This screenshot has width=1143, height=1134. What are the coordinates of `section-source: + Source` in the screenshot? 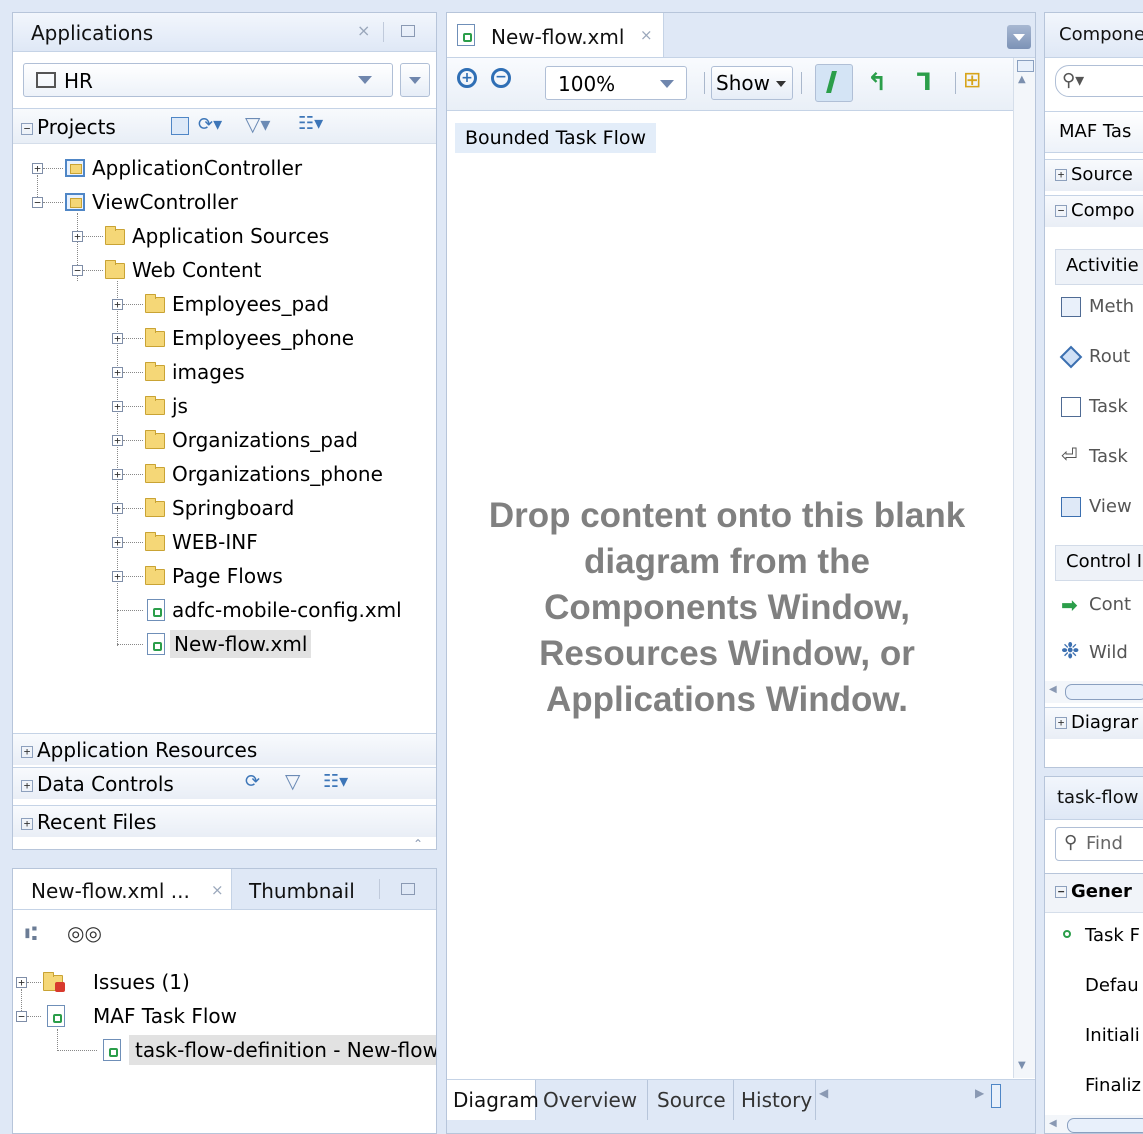 It's located at (1094, 175).